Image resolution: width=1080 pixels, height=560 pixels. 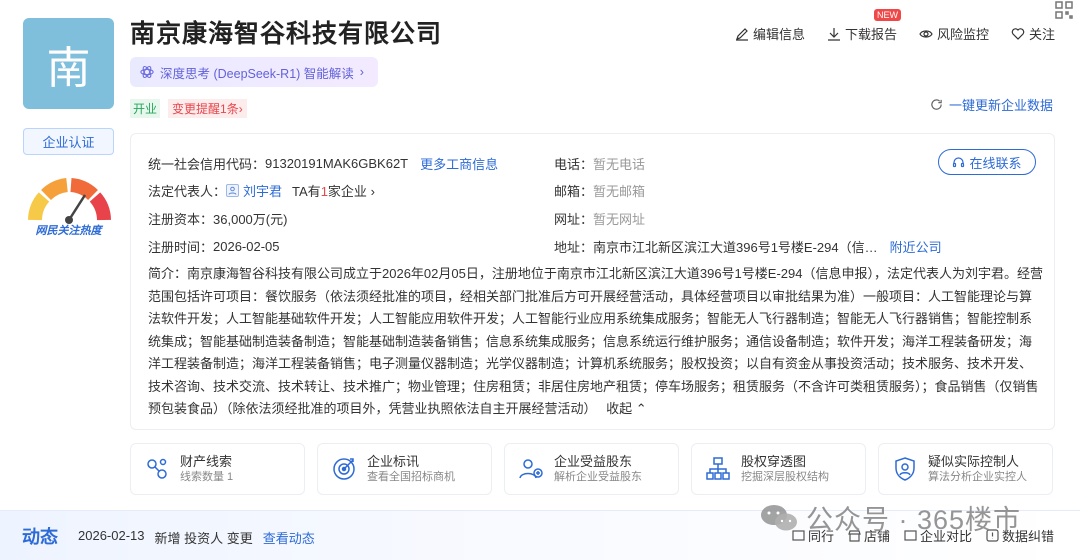 What do you see at coordinates (977, 477) in the screenshot?
I see `feature-sub: 算法分析企业实控人` at bounding box center [977, 477].